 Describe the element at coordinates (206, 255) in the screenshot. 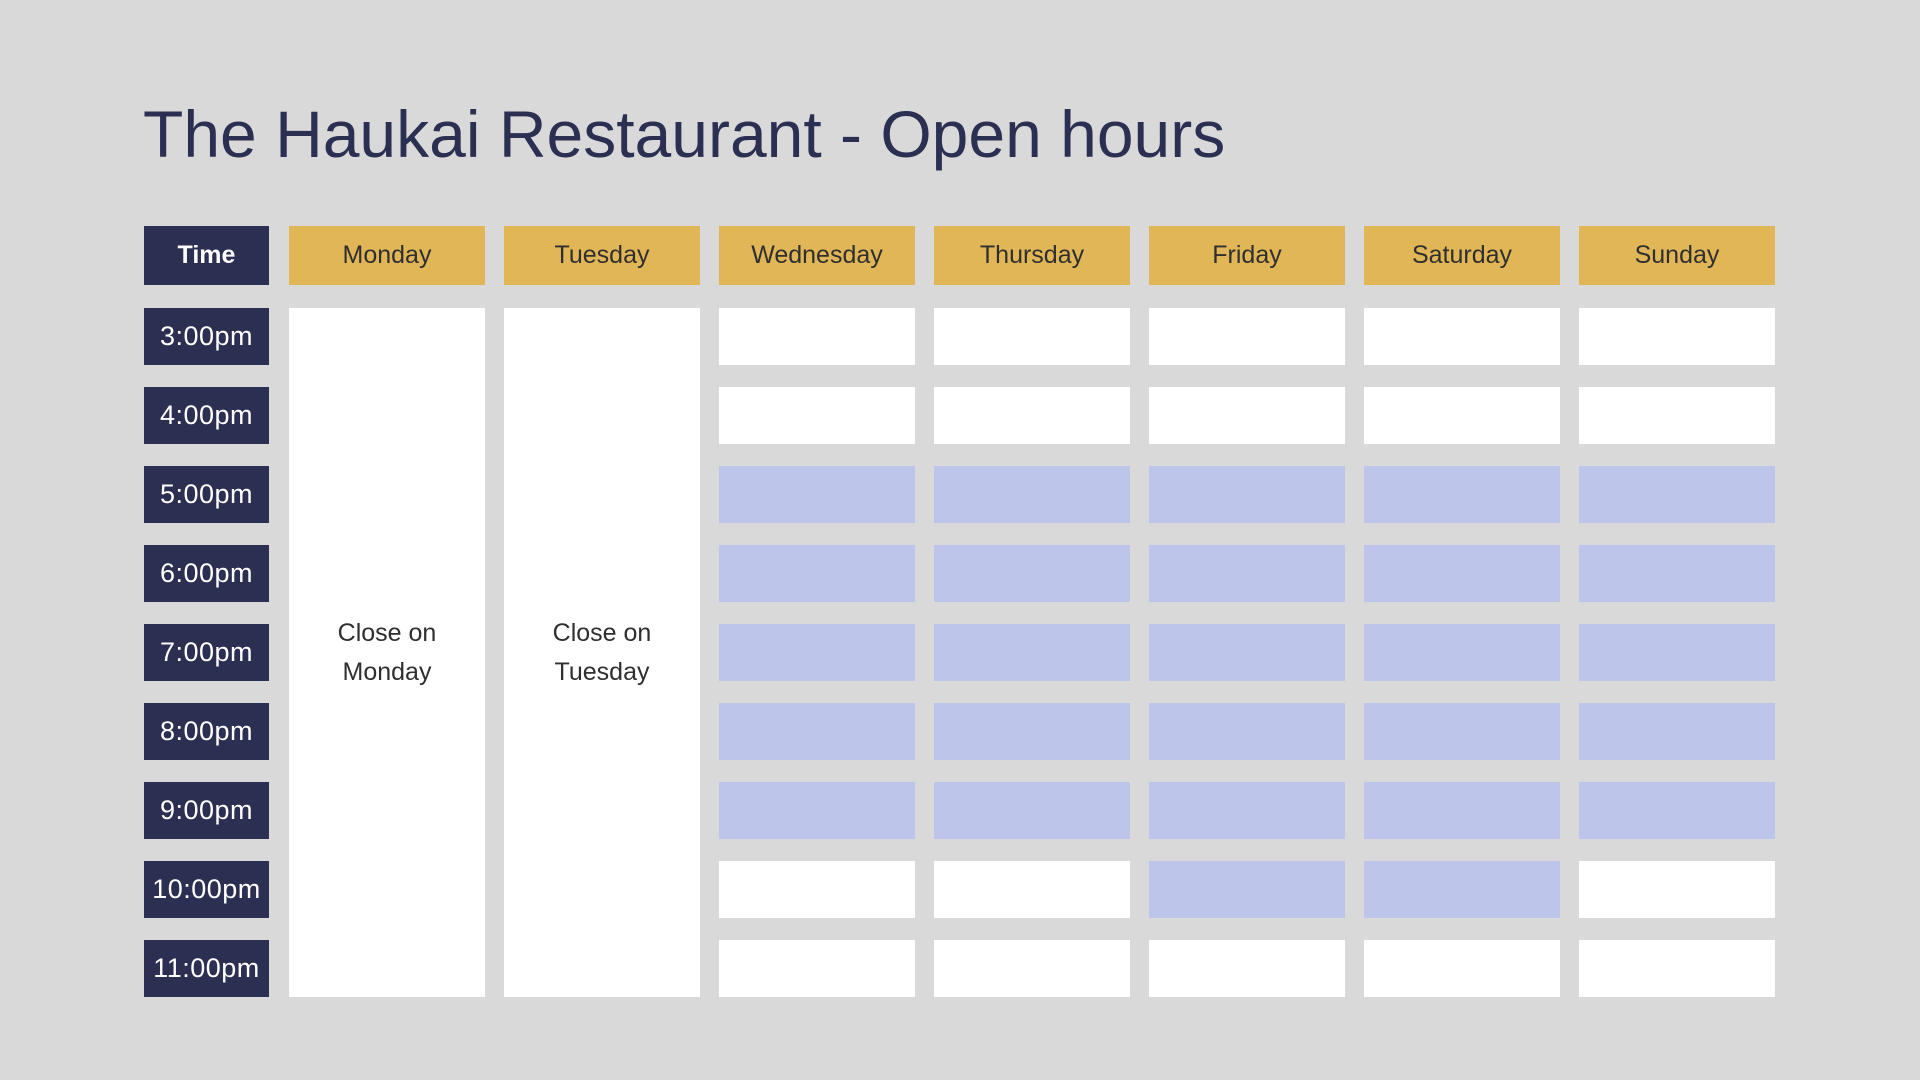

I see `time-header: Time` at that location.